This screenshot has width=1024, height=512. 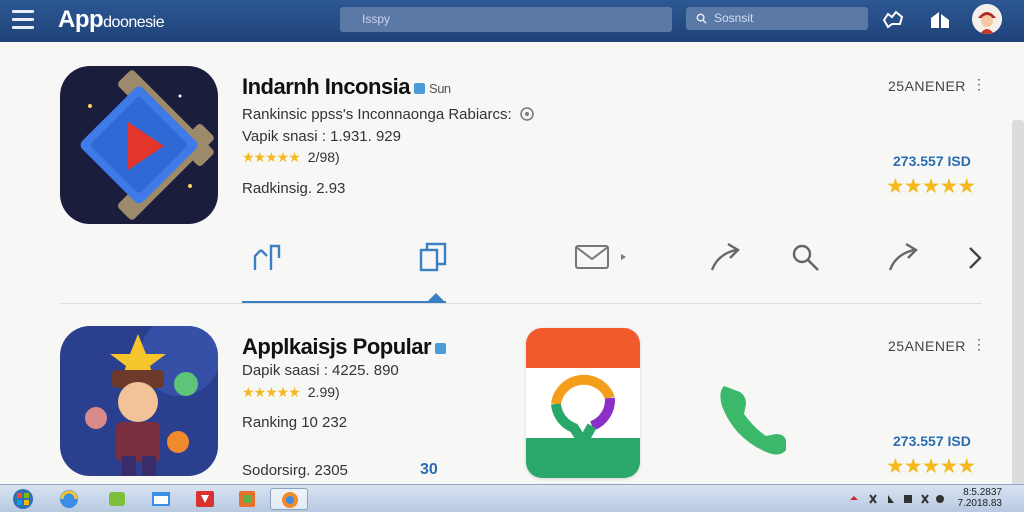 What do you see at coordinates (320, 370) in the screenshot?
I see `downloads-text: Dapik saasi : 4225. 890` at bounding box center [320, 370].